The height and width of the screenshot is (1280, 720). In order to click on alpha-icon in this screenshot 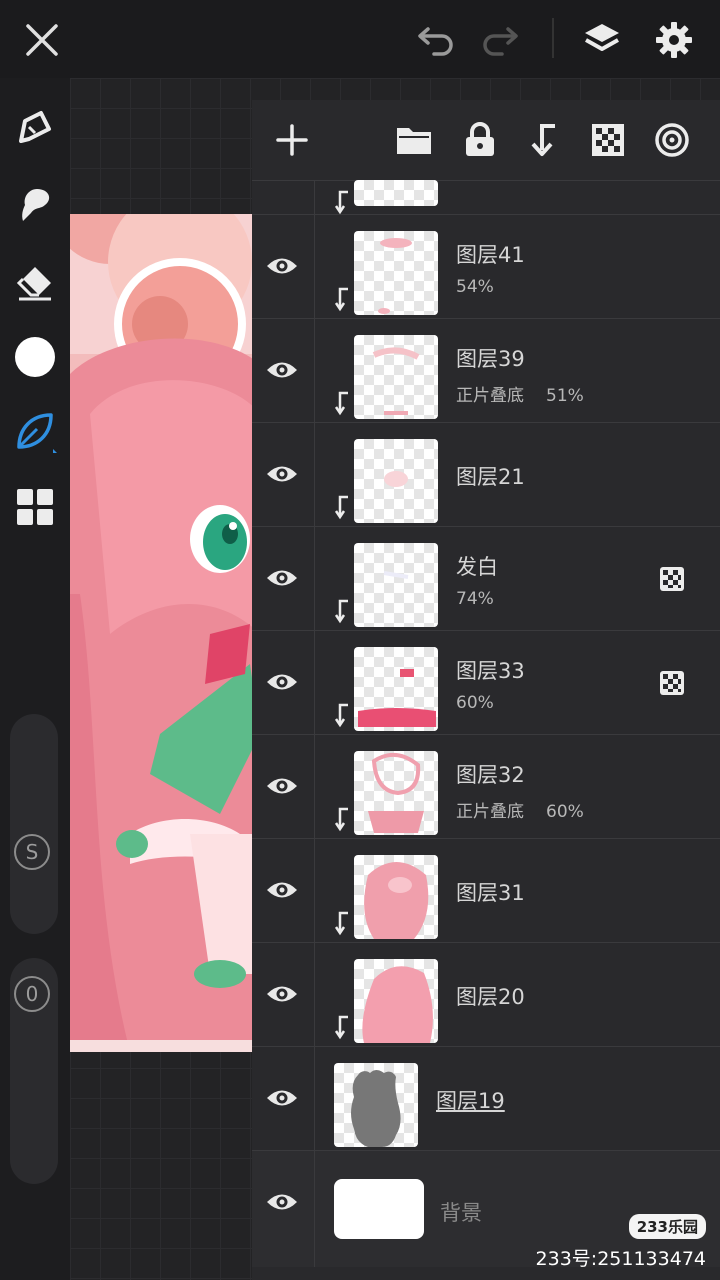, I will do `click(608, 140)`.